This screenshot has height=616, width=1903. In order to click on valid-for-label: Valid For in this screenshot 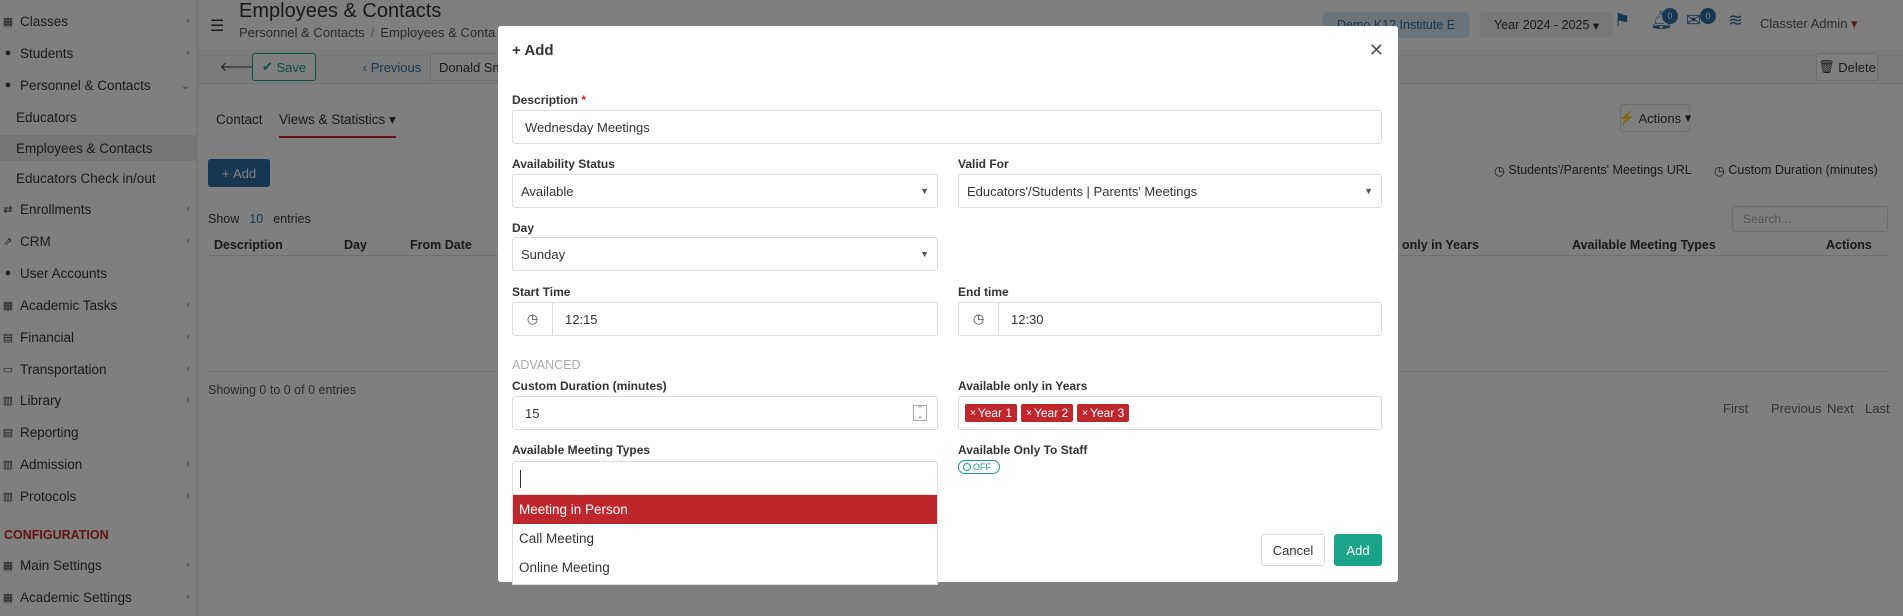, I will do `click(983, 164)`.